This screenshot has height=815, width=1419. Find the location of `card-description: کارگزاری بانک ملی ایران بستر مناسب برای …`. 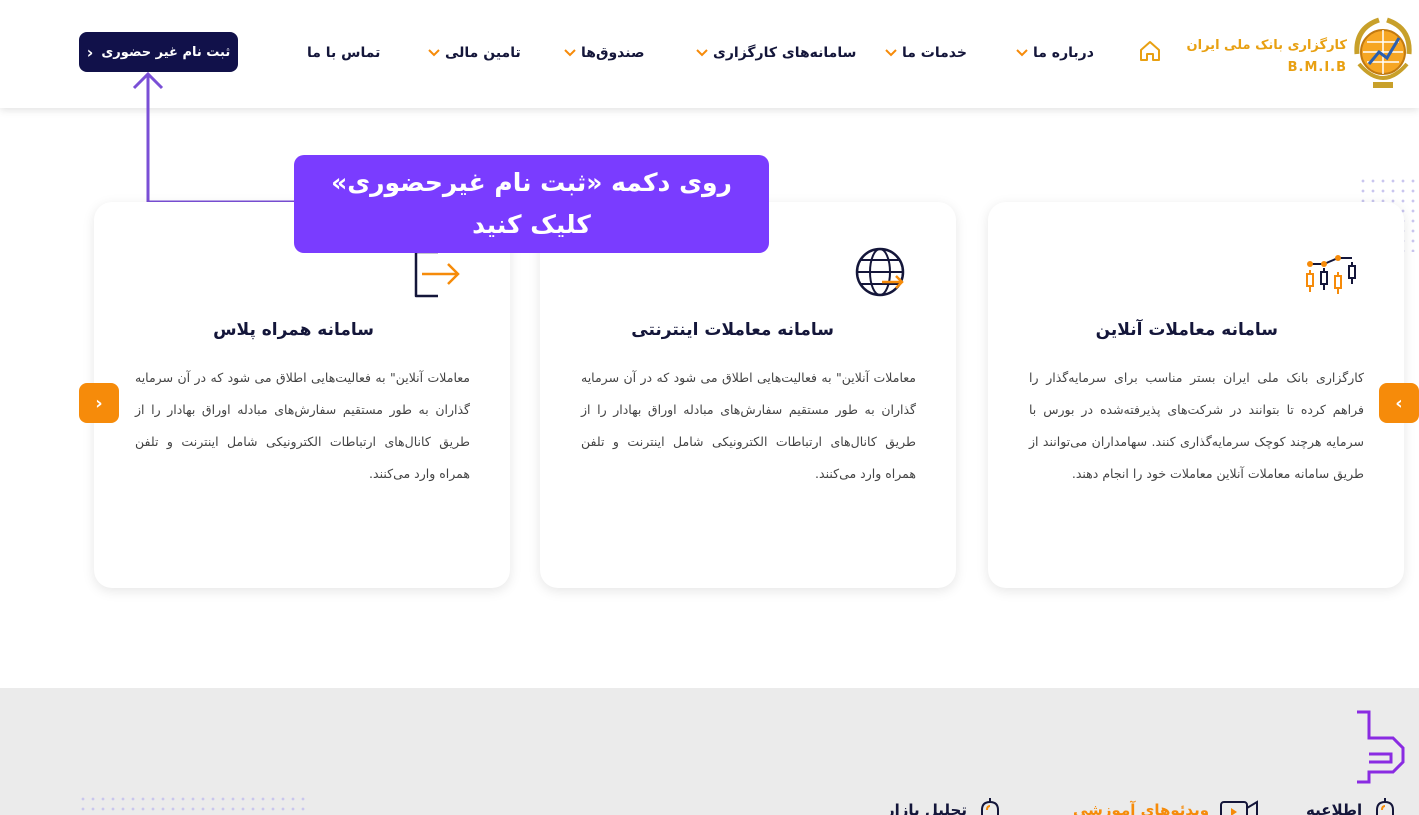

card-description: کارگزاری بانک ملی ایران بستر مناسب برای … is located at coordinates (1196, 425).